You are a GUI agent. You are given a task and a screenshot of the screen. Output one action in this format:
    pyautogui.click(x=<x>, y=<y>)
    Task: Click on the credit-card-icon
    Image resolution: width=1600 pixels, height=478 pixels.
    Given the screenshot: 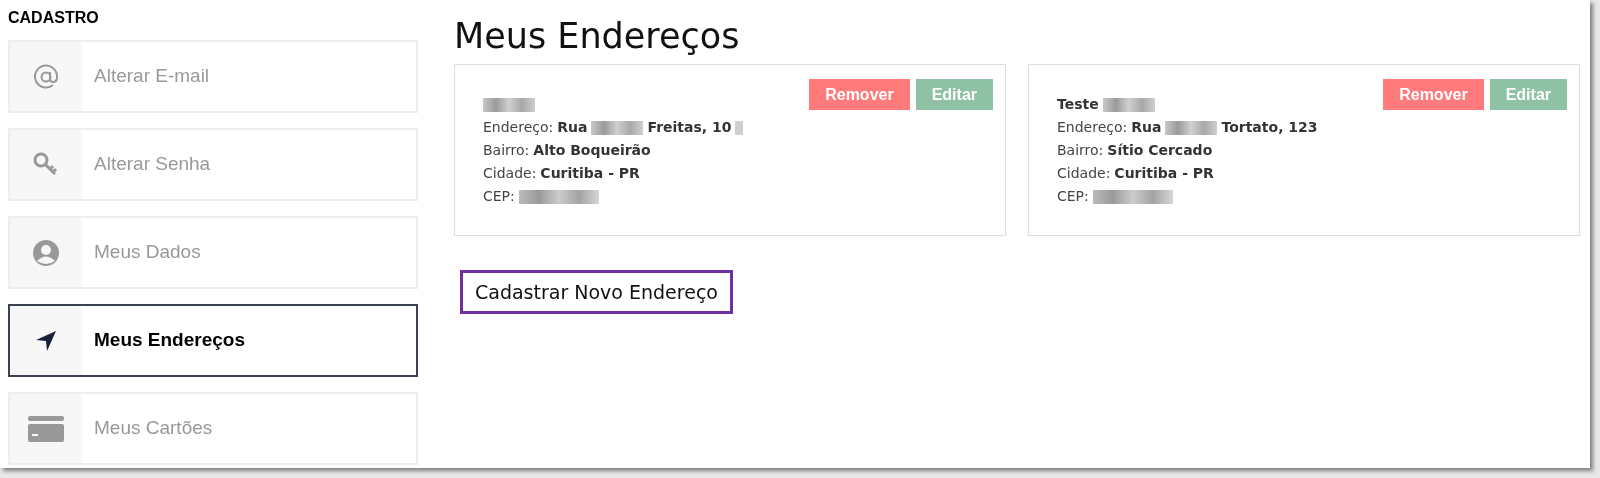 What is the action you would take?
    pyautogui.click(x=46, y=428)
    